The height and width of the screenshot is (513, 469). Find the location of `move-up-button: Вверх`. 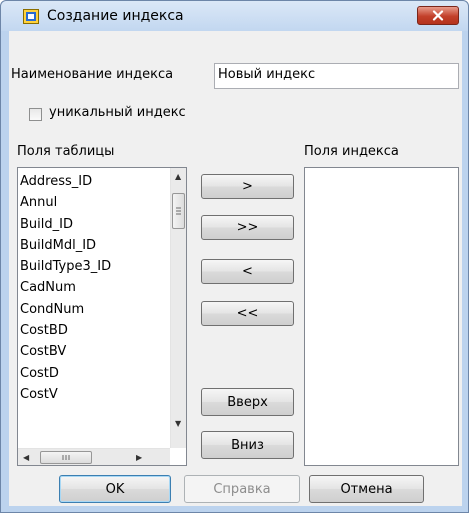

move-up-button: Вверх is located at coordinates (247, 402).